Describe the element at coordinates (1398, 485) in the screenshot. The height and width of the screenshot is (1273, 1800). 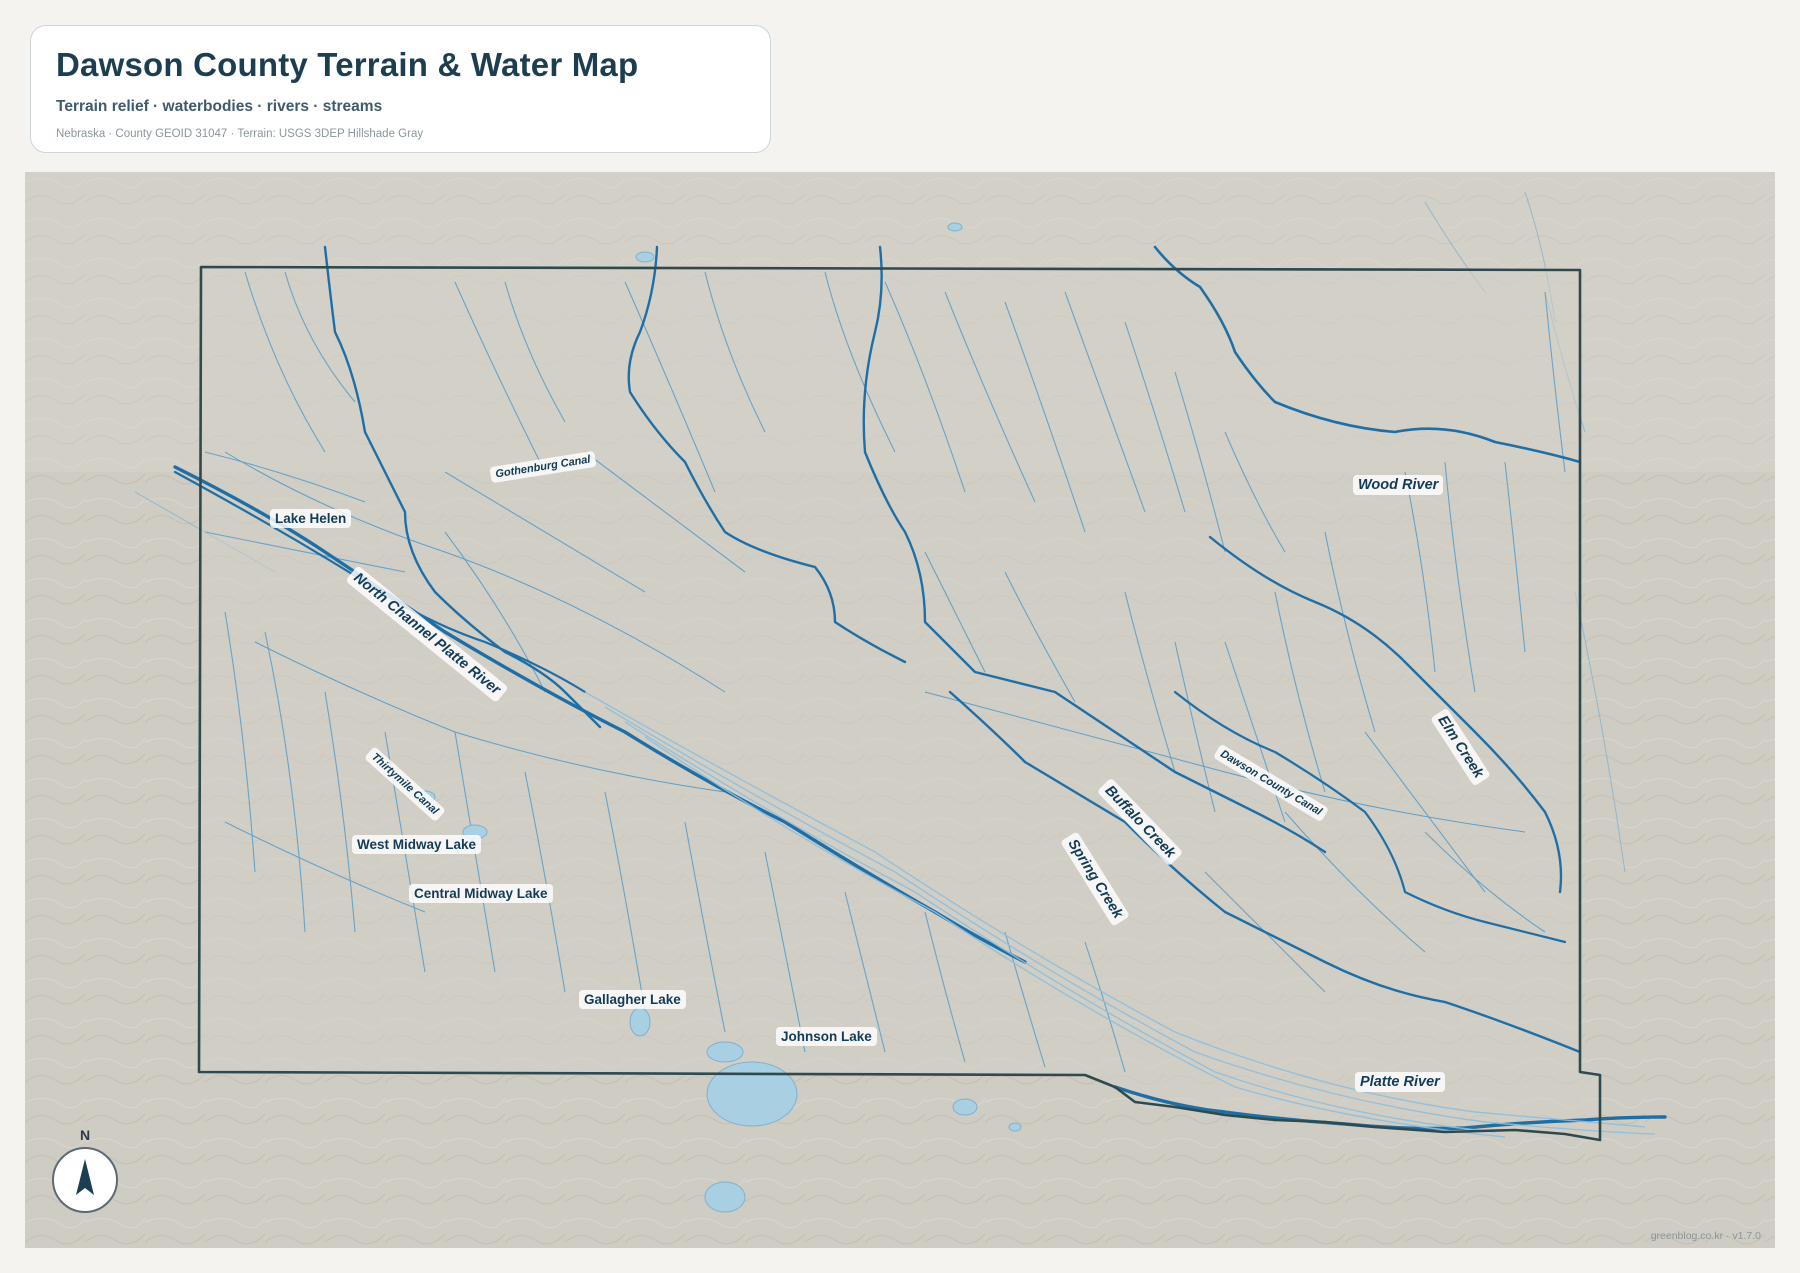
I see `label-wood-river: Wood River` at that location.